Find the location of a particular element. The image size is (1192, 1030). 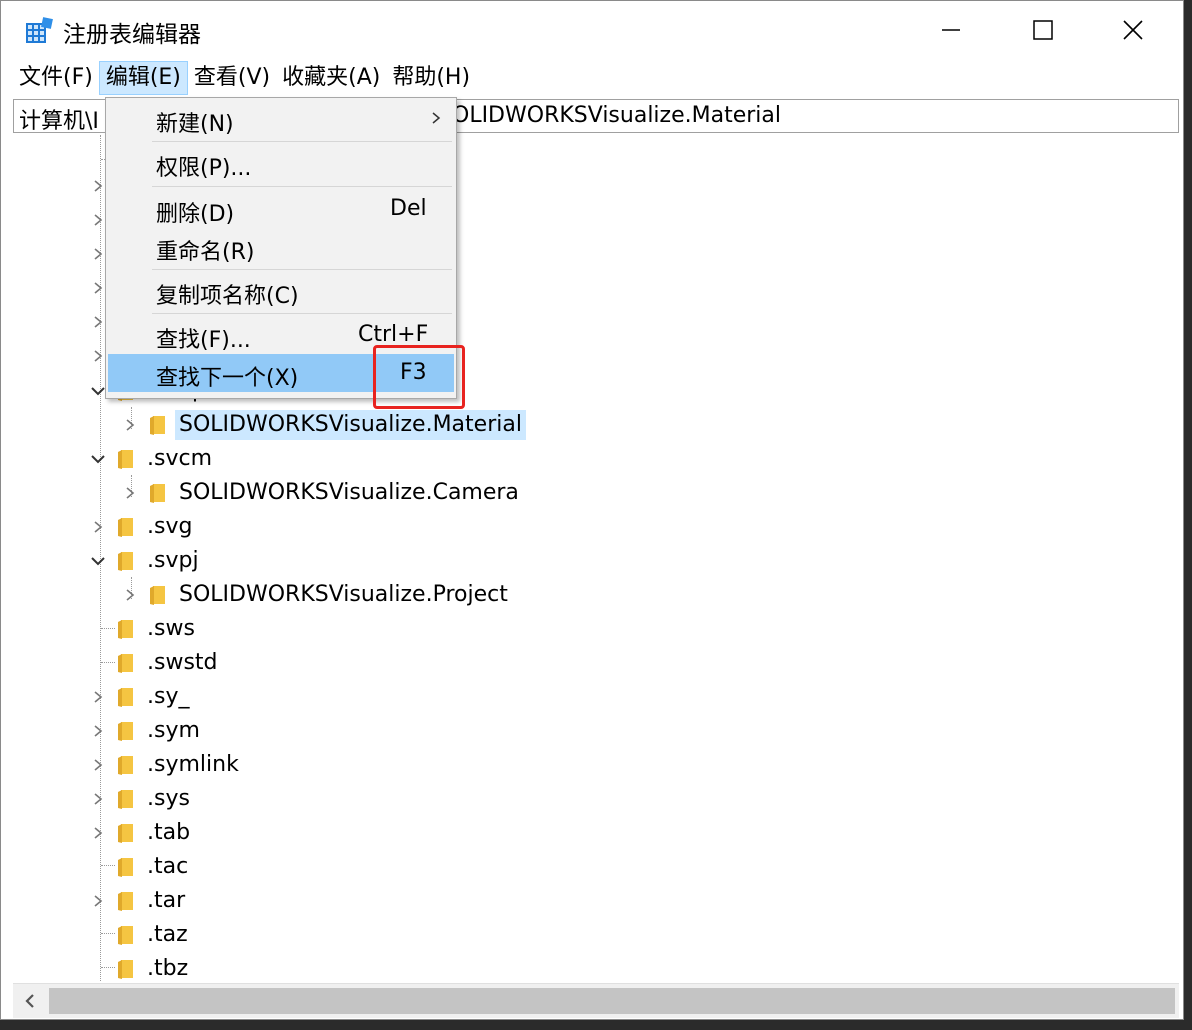

tree-row: .swstd is located at coordinates (155, 663).